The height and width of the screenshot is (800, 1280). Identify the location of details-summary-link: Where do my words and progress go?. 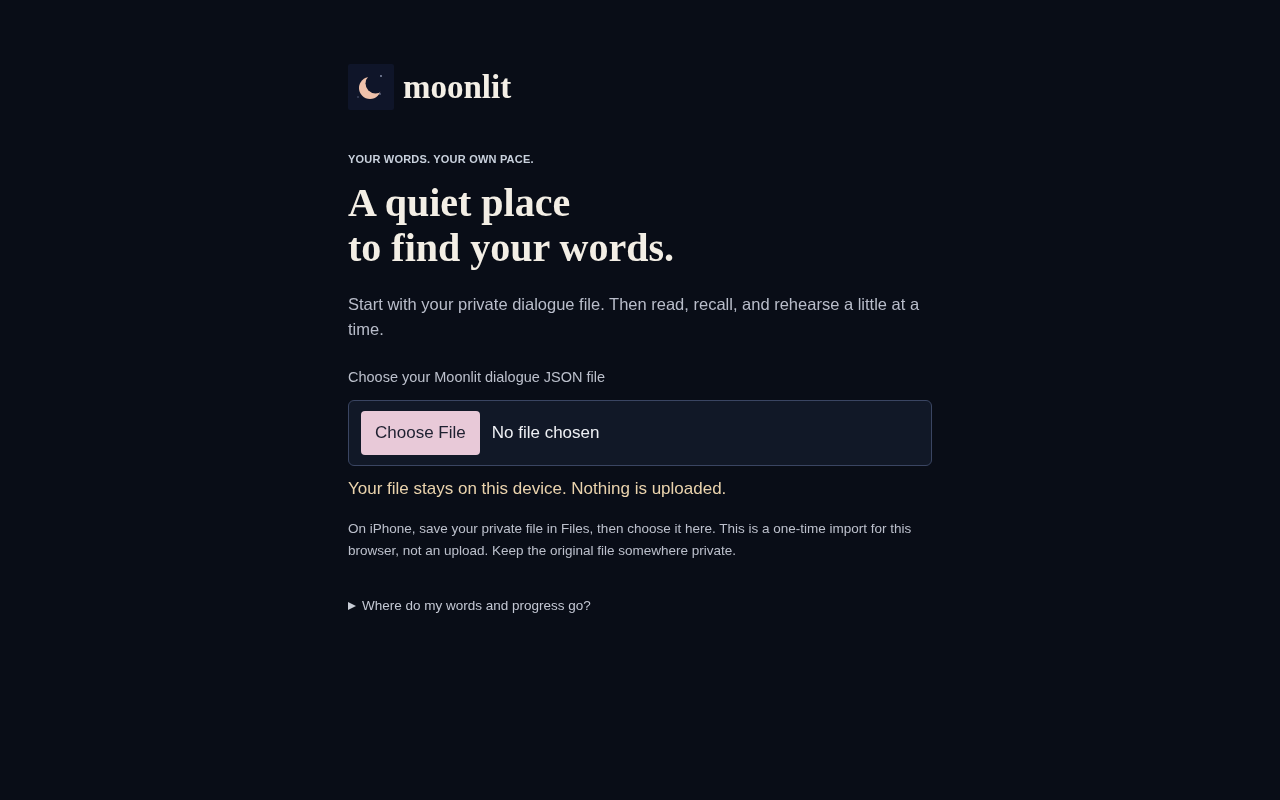
(476, 606).